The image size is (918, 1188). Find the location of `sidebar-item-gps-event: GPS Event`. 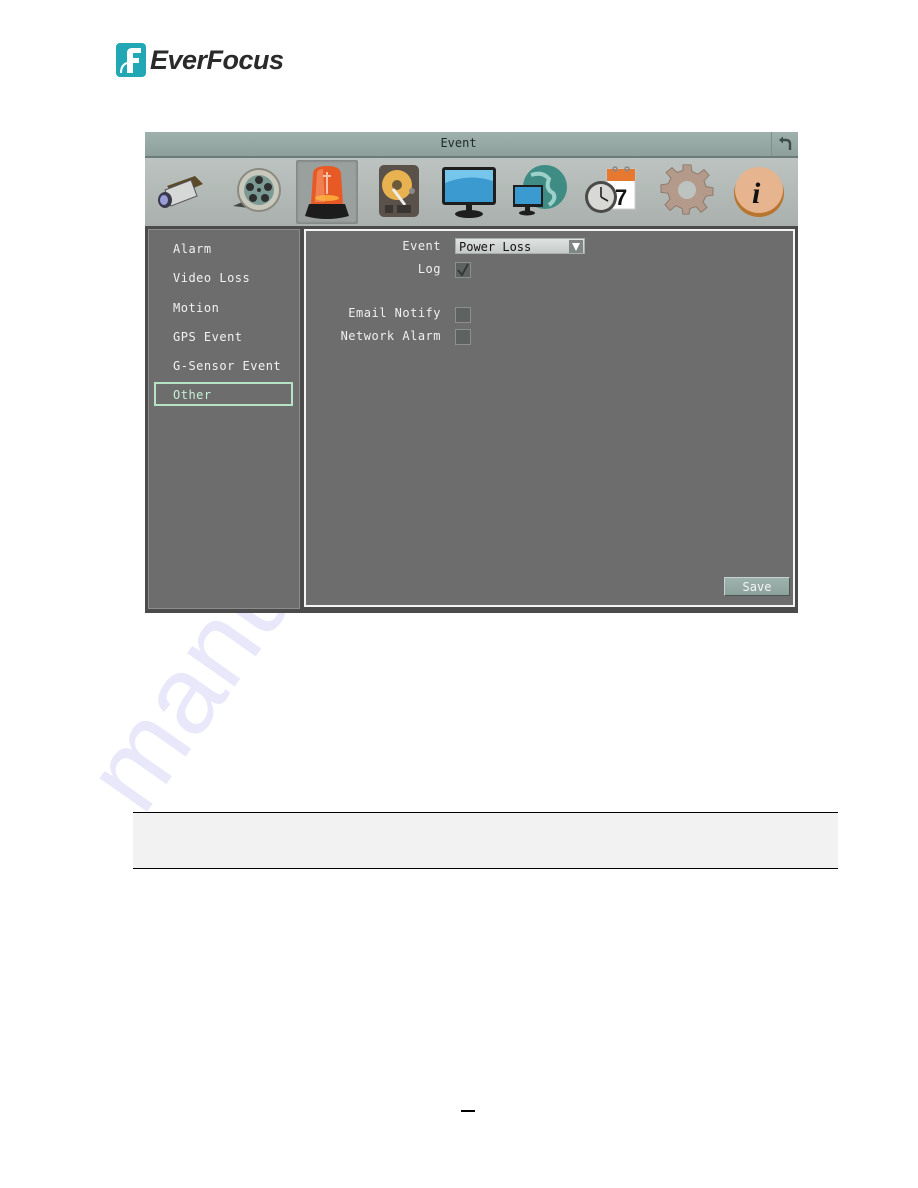

sidebar-item-gps-event: GPS Event is located at coordinates (219, 337).